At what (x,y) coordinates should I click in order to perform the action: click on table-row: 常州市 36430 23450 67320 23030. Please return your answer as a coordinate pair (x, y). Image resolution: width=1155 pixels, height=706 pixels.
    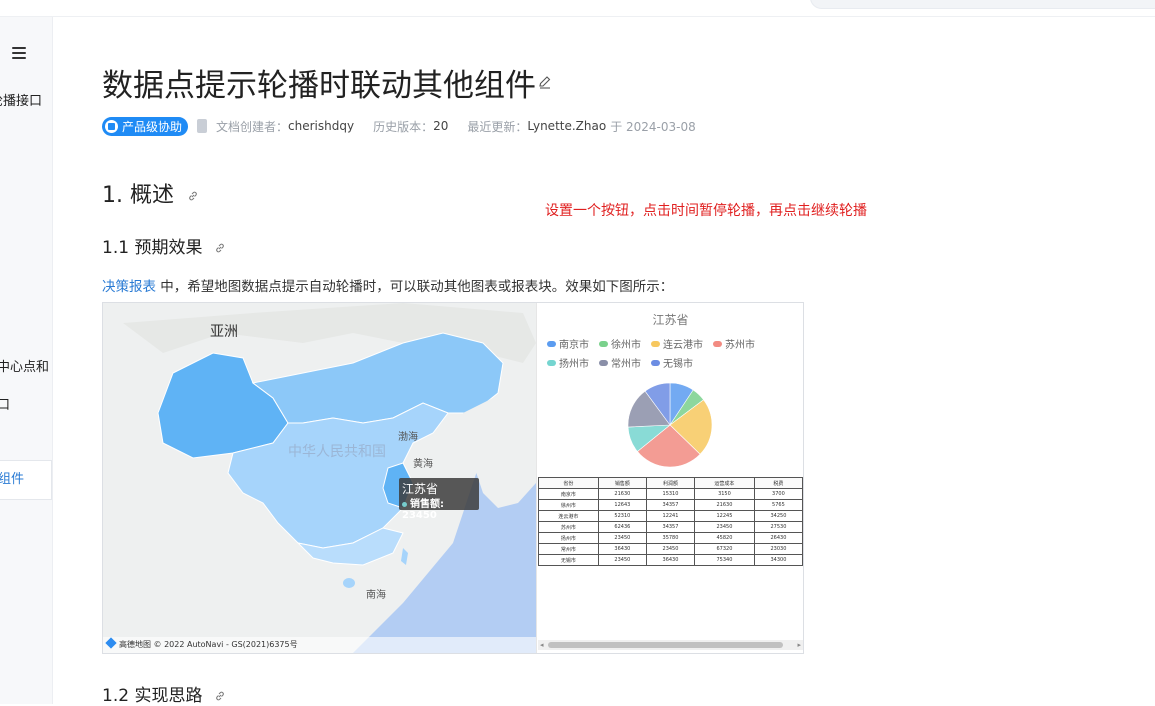
    Looking at the image, I should click on (670, 549).